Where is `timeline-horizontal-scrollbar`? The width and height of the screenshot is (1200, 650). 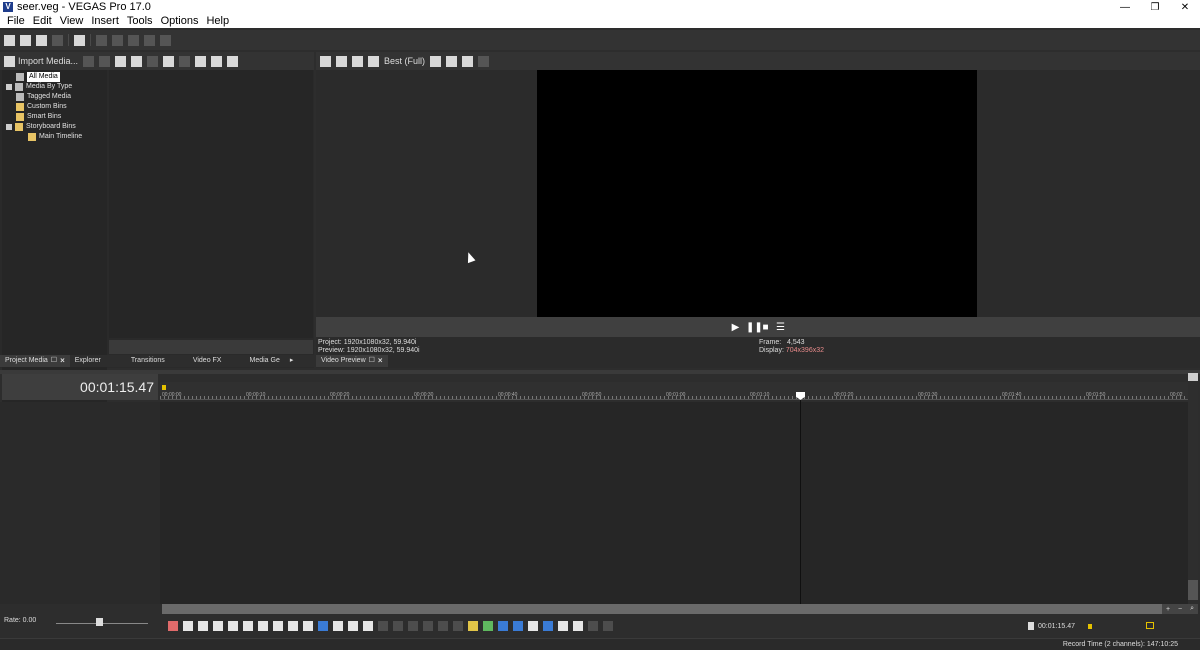
timeline-horizontal-scrollbar is located at coordinates (662, 609).